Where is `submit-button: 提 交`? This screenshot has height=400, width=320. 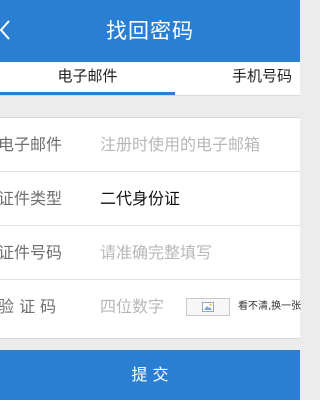
submit-button: 提 交 is located at coordinates (150, 375).